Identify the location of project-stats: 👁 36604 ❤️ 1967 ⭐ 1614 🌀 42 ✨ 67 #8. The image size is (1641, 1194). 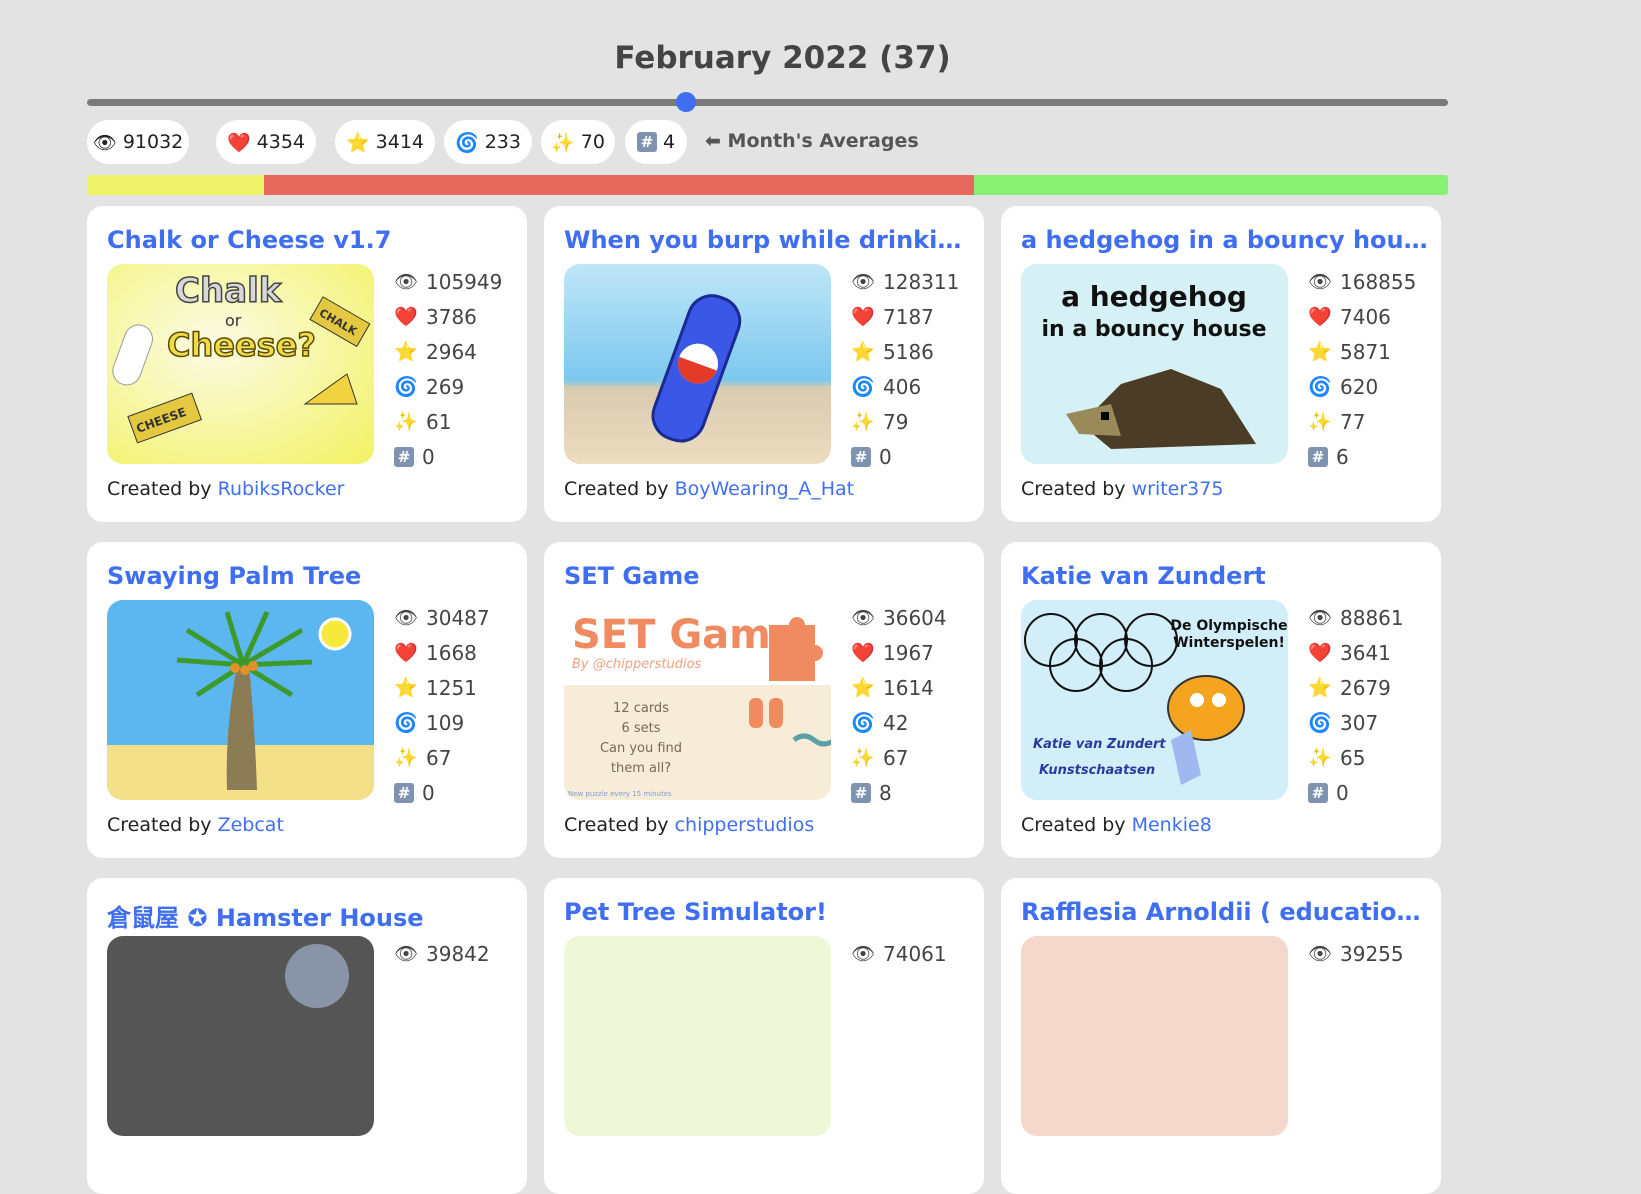
(899, 705).